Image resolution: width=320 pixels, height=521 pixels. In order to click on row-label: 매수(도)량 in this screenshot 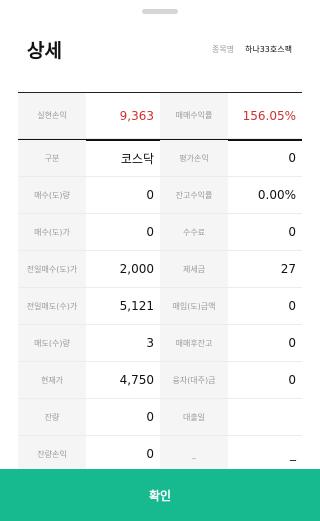, I will do `click(52, 195)`.